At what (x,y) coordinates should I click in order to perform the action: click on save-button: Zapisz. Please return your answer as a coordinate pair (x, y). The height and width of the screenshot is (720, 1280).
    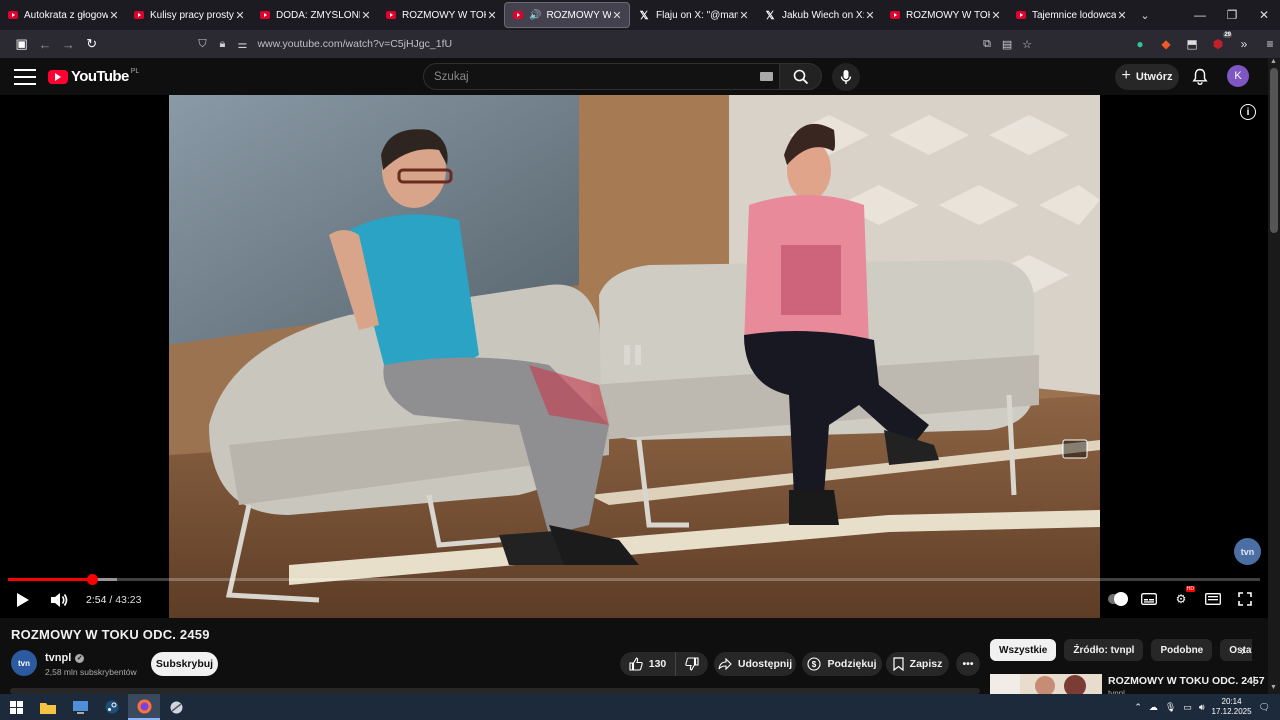
    Looking at the image, I should click on (917, 664).